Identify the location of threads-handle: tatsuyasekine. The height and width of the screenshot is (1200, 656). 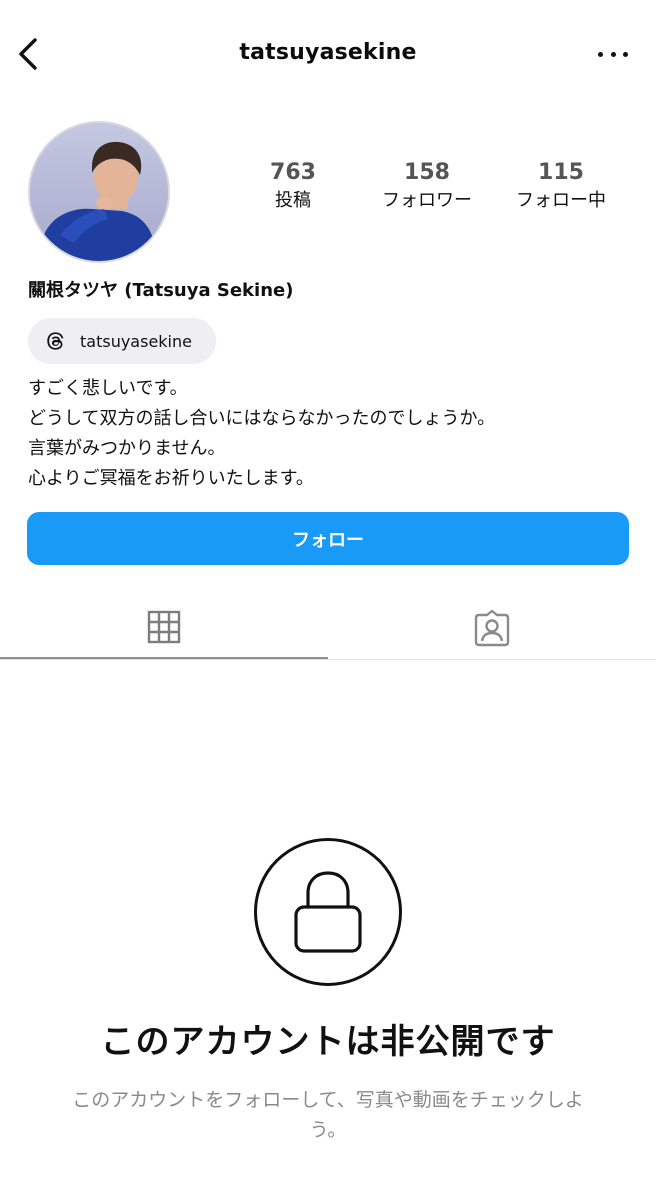
(136, 341).